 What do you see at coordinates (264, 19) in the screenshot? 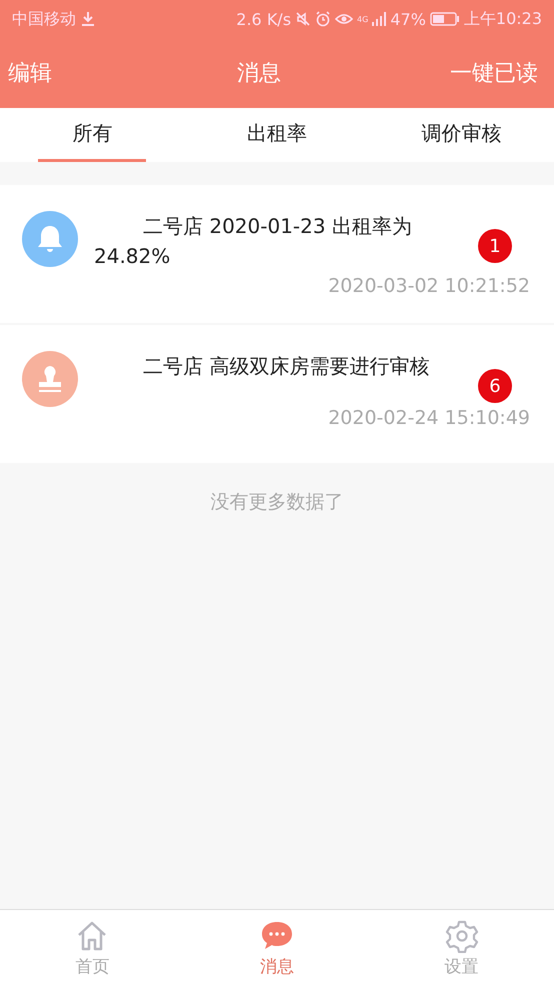
I see `network-speed: 2.6 K/s` at bounding box center [264, 19].